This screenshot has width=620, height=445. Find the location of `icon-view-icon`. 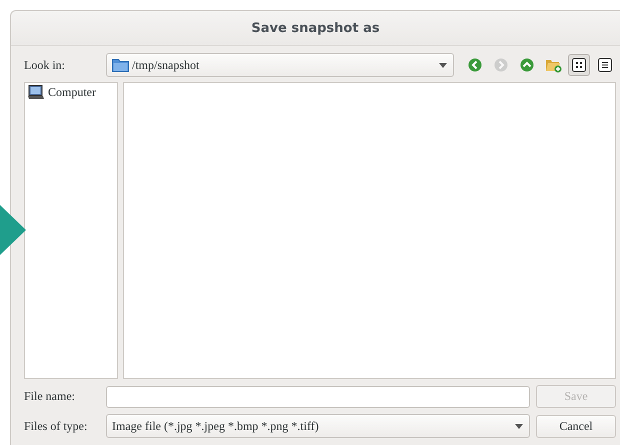

icon-view-icon is located at coordinates (579, 65).